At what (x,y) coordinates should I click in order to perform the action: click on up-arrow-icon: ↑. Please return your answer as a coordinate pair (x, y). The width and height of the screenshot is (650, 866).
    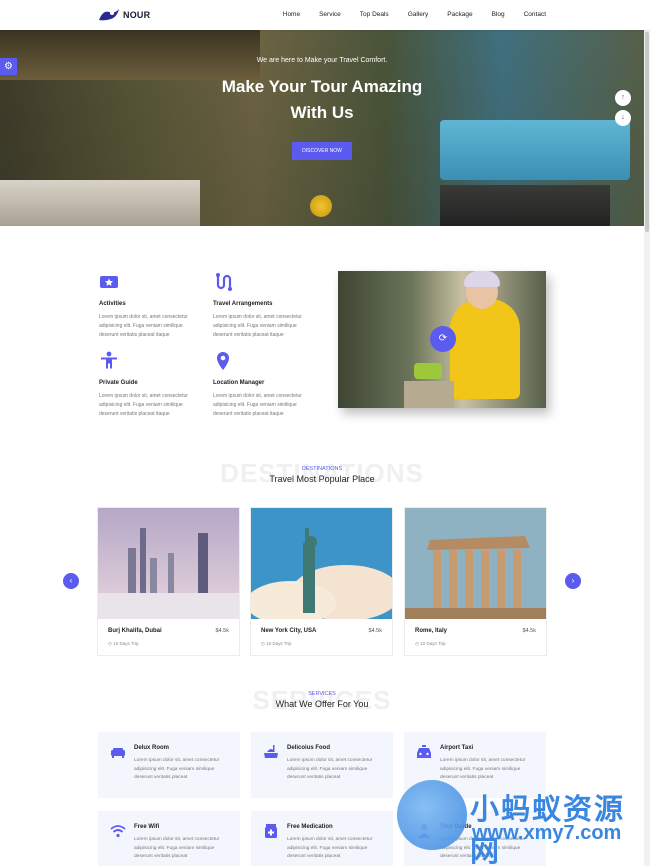
    Looking at the image, I should click on (623, 98).